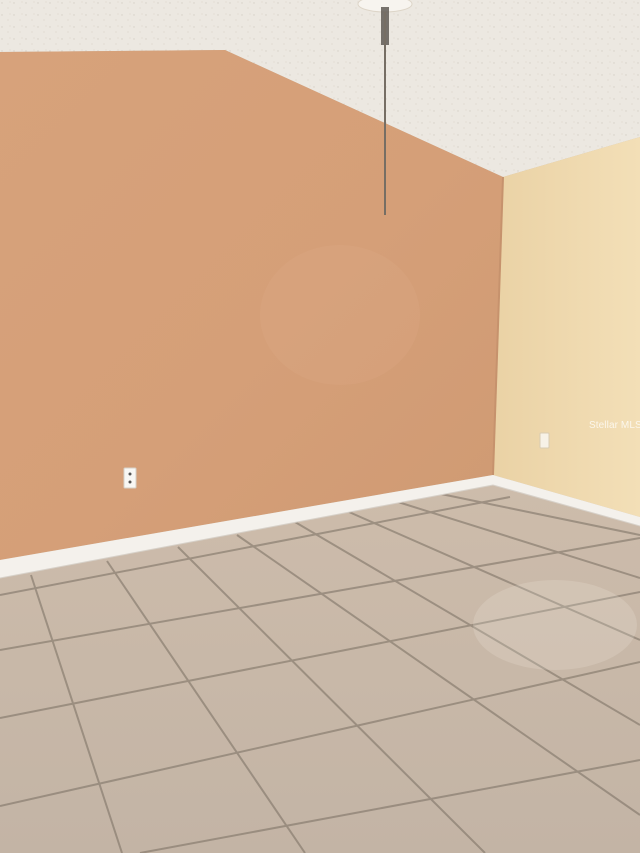  I want to click on side-wall, so click(566, 327).